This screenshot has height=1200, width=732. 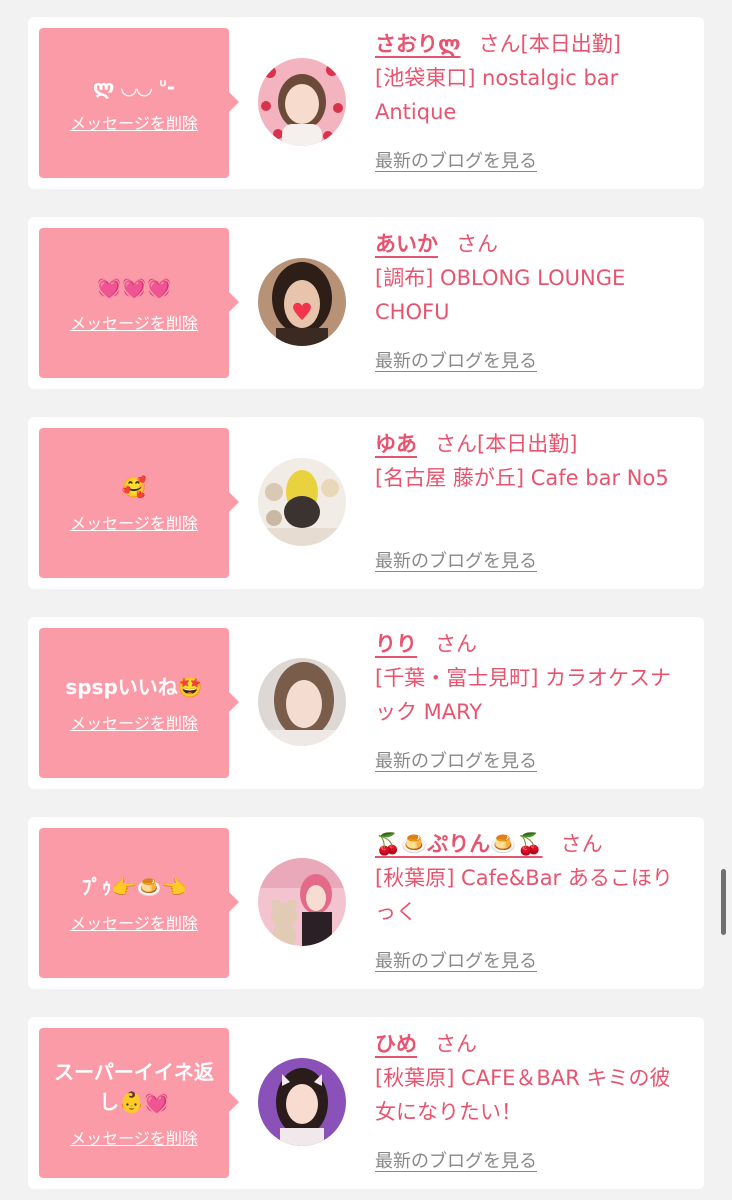 I want to click on message-text: 🥰, so click(x=134, y=487).